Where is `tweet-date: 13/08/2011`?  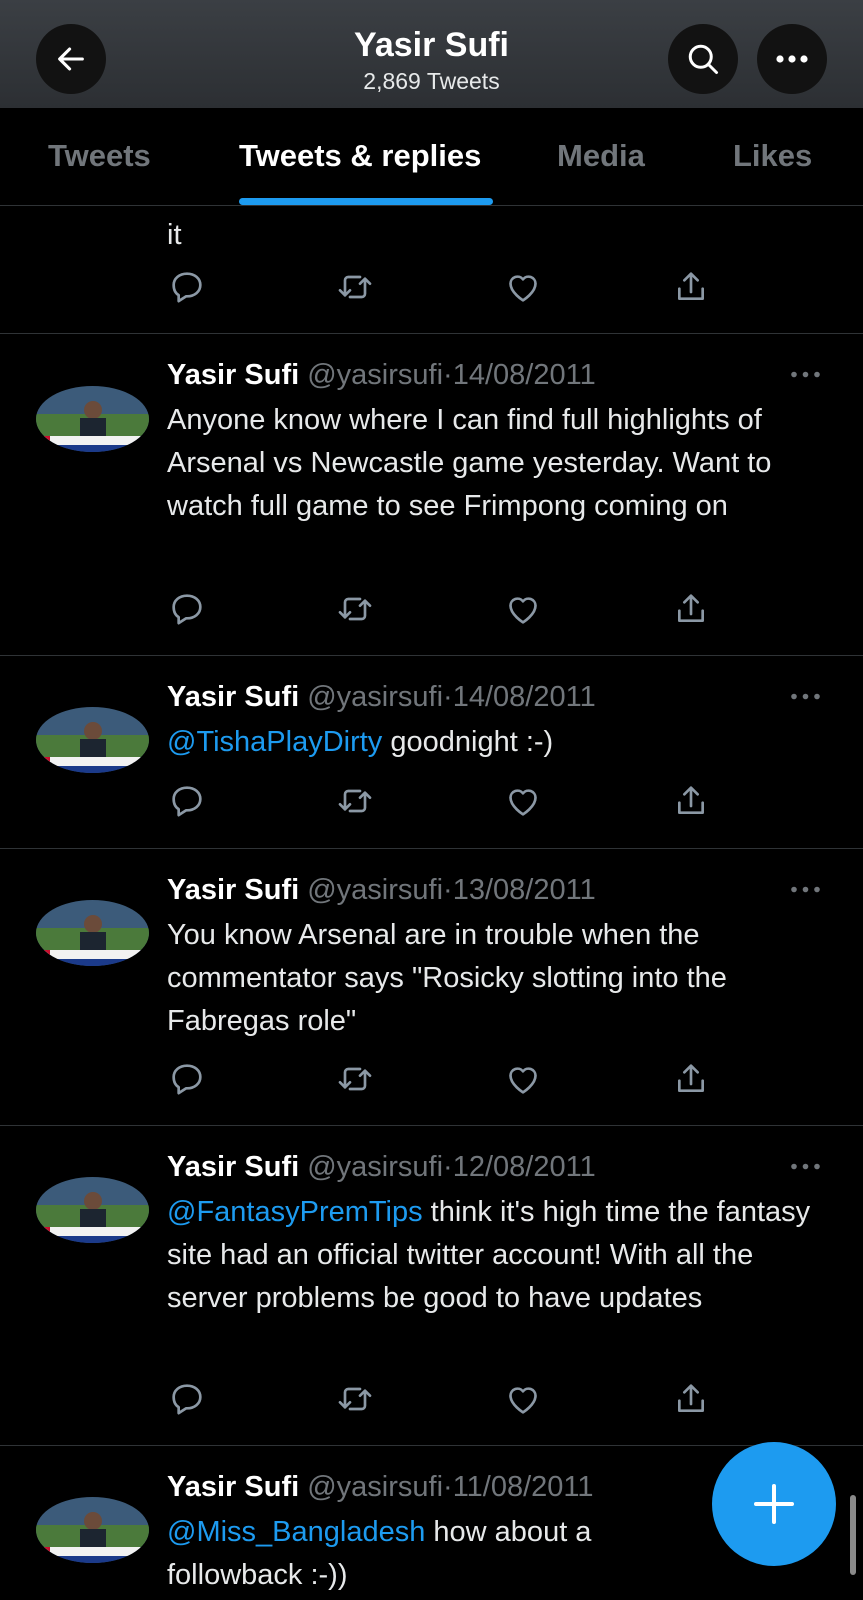
tweet-date: 13/08/2011 is located at coordinates (524, 890).